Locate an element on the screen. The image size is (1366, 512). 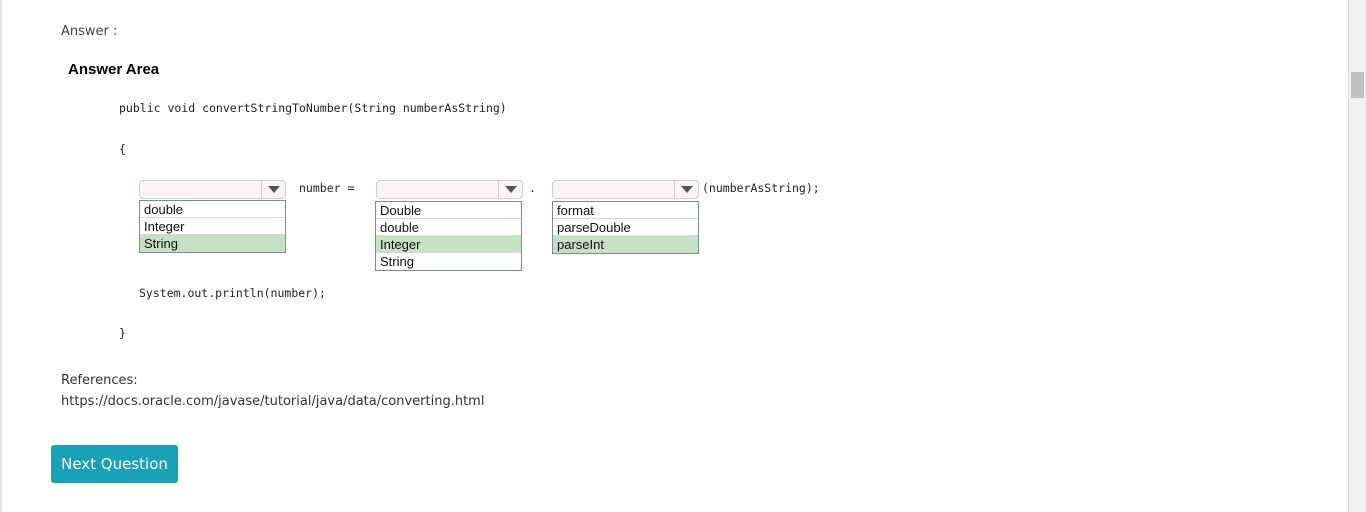
assign-text: number = is located at coordinates (327, 188).